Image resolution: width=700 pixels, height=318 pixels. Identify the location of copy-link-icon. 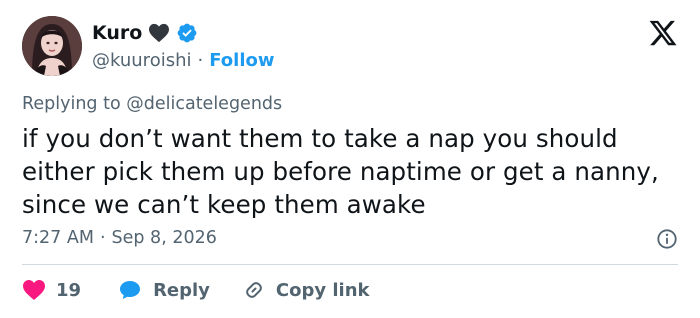
(254, 290).